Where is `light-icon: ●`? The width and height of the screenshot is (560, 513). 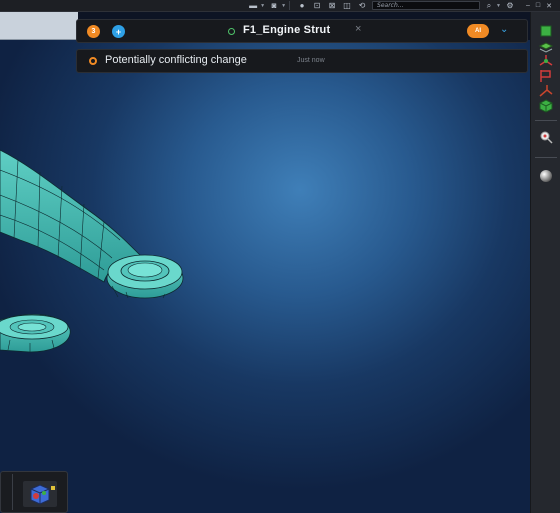
light-icon: ● is located at coordinates (302, 6).